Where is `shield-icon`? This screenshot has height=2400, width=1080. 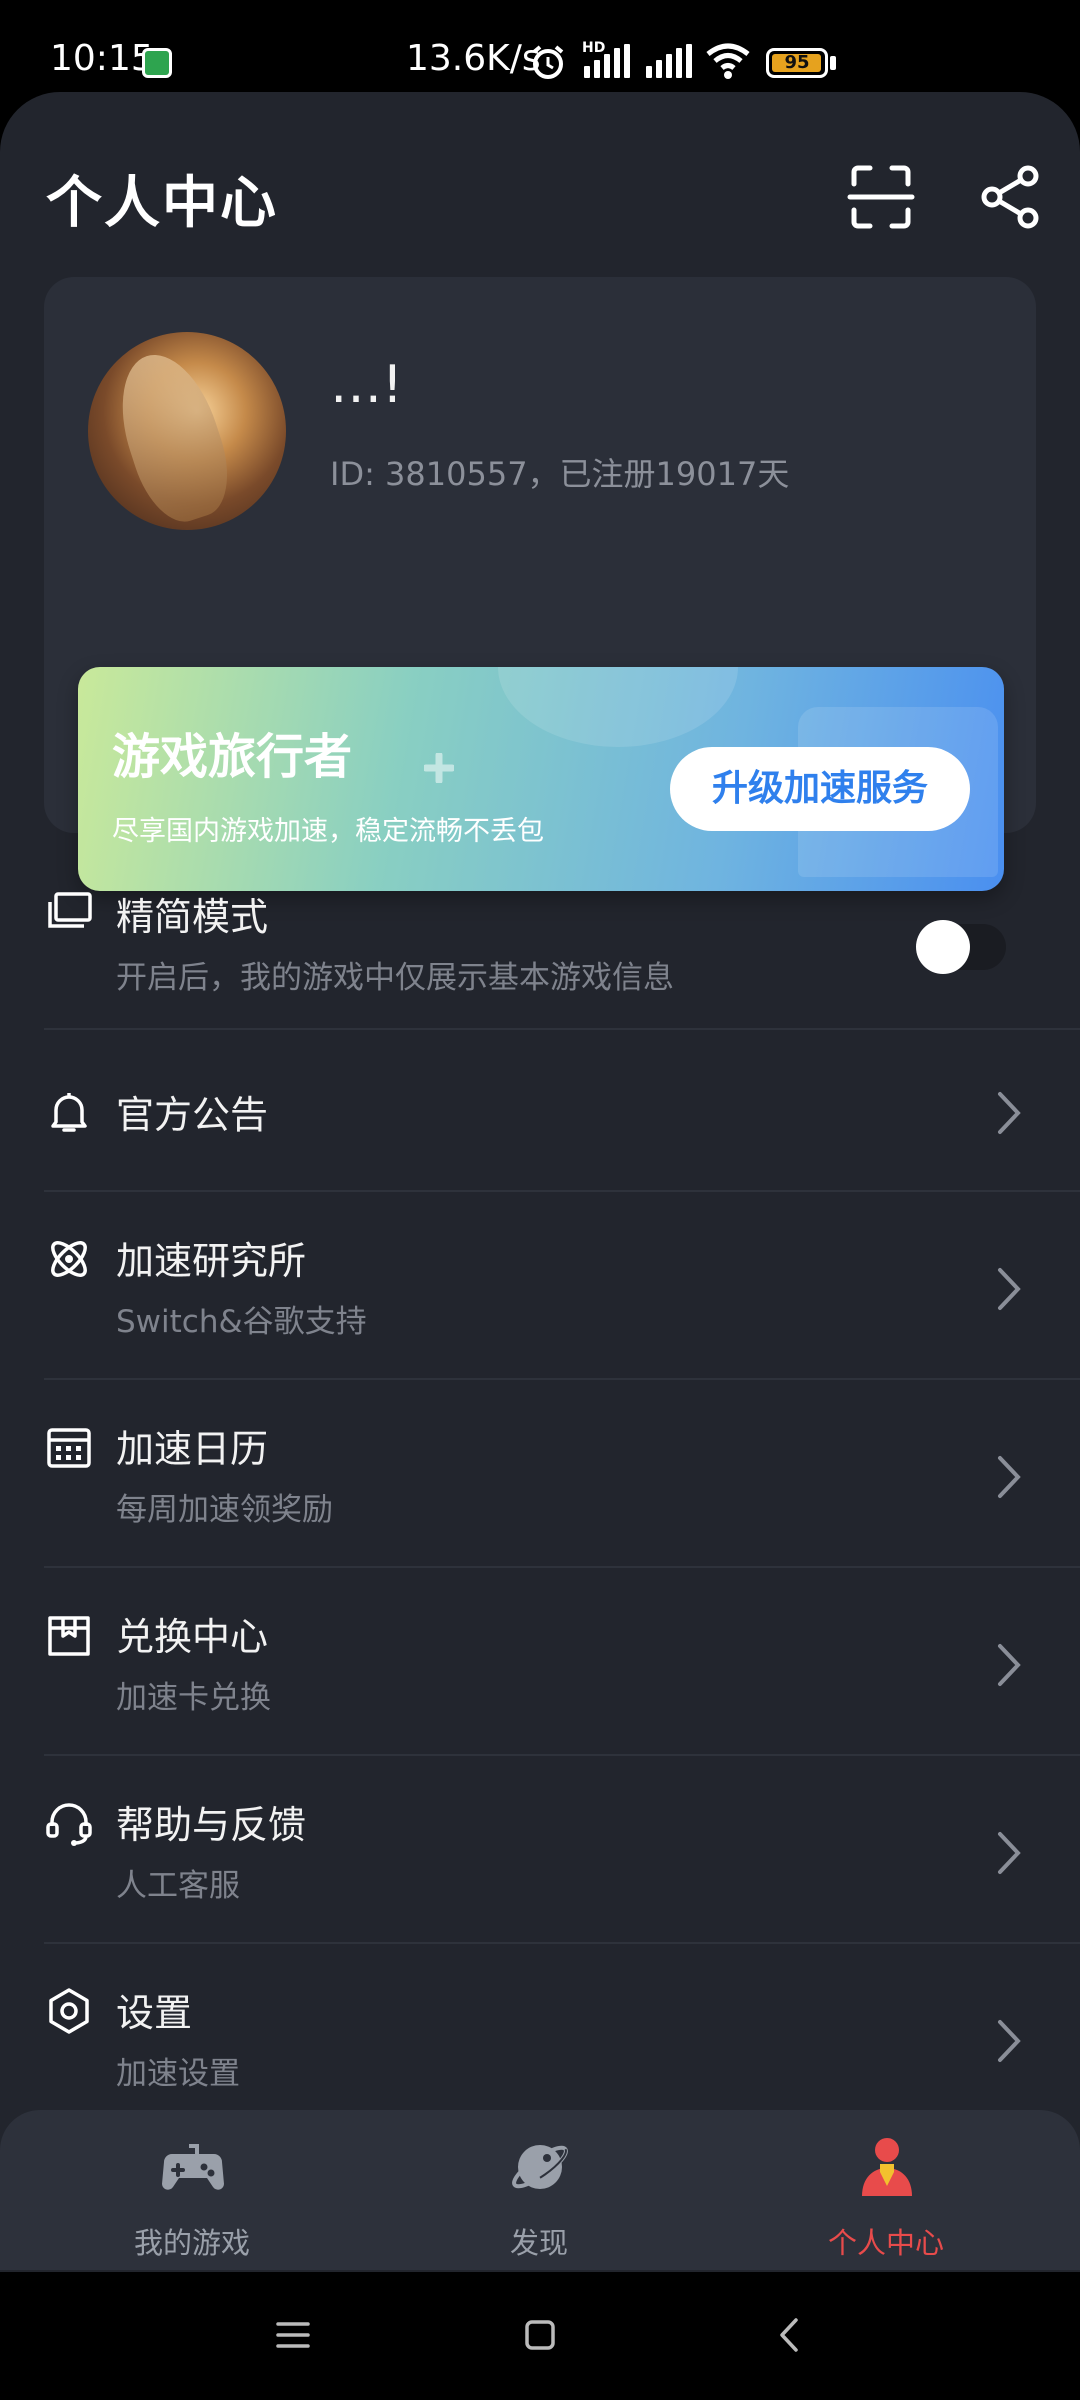
shield-icon is located at coordinates (157, 63).